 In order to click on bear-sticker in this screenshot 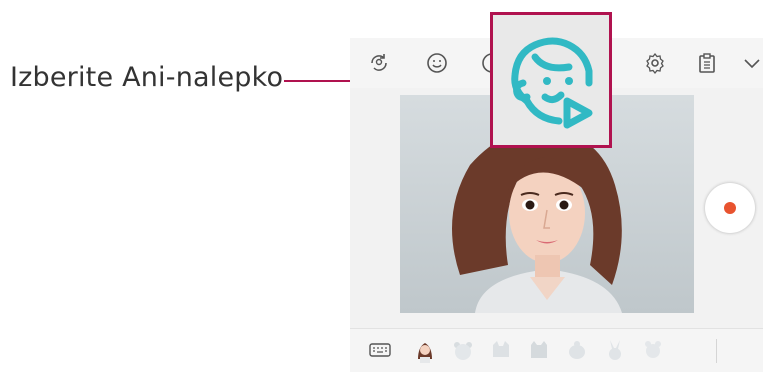, I will do `click(463, 350)`.